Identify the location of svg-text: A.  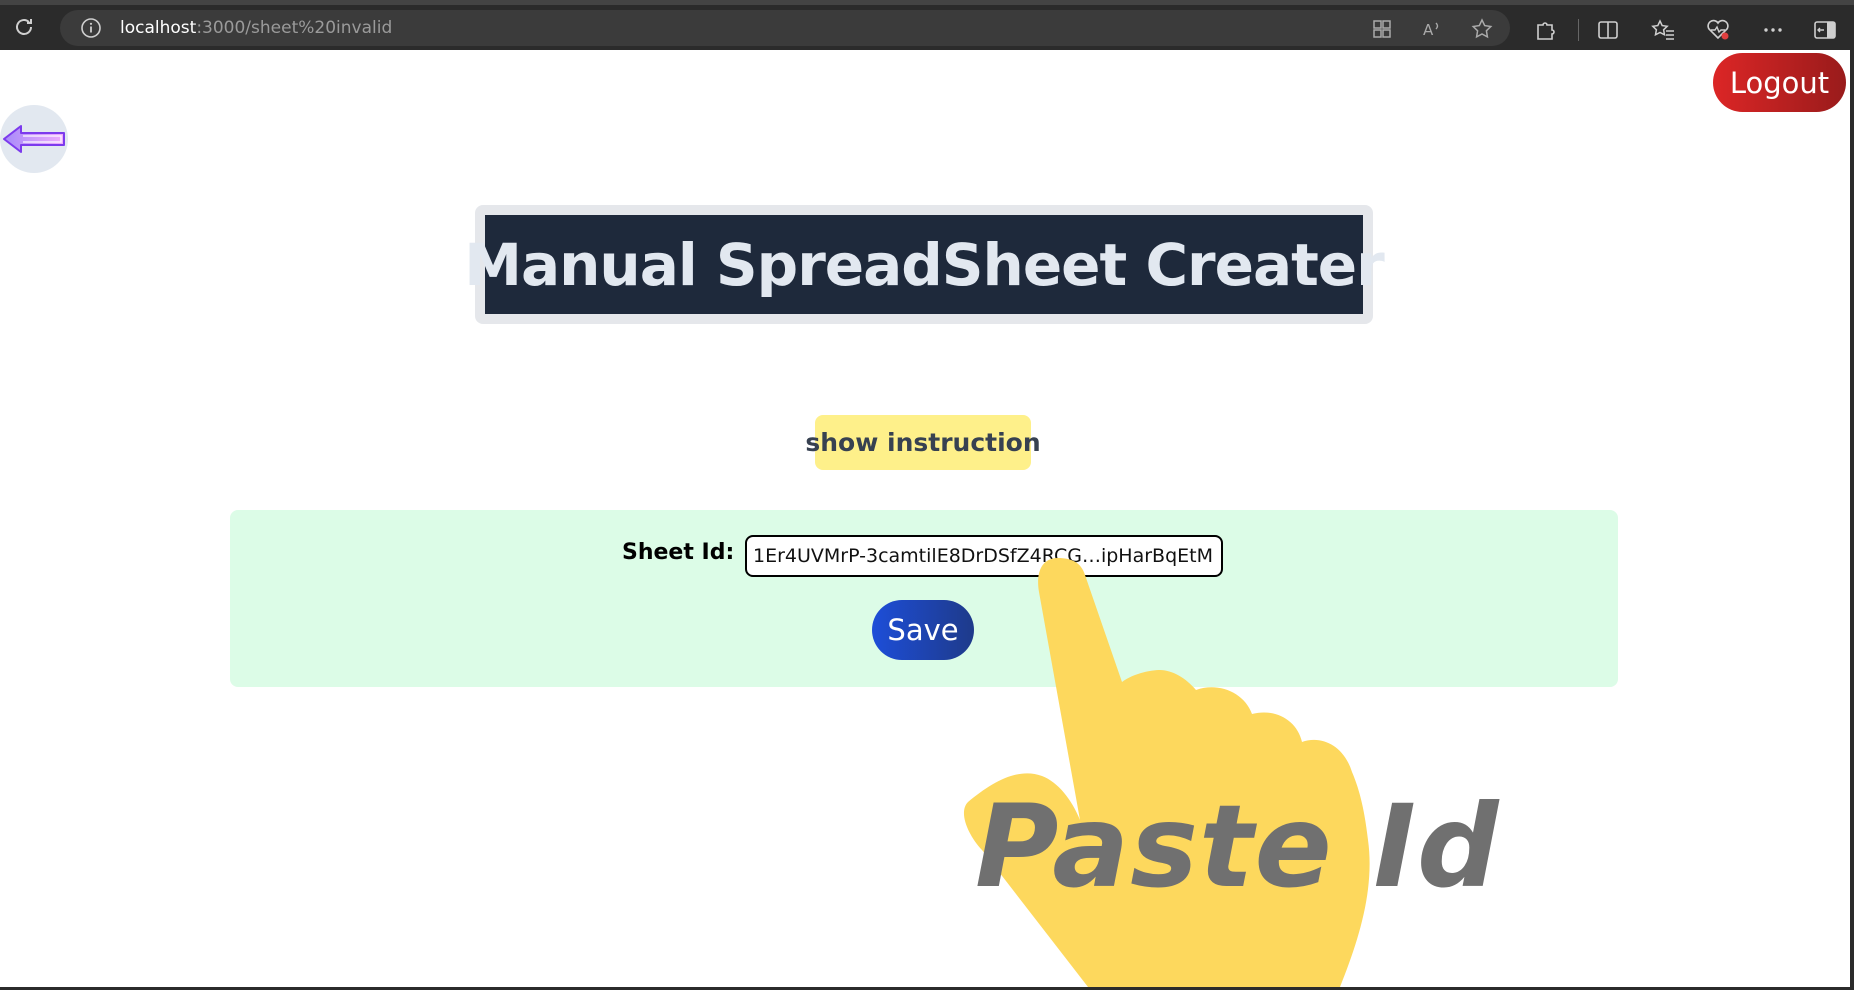
(1428, 30).